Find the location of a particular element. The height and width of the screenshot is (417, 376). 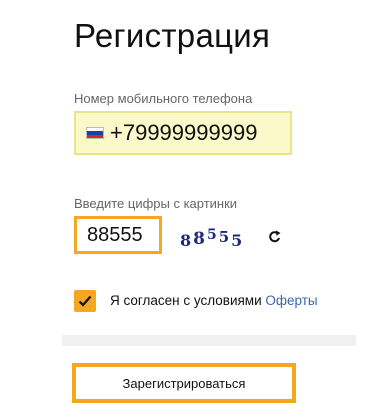

phone-label: Номер мобильного телефона is located at coordinates (163, 98).